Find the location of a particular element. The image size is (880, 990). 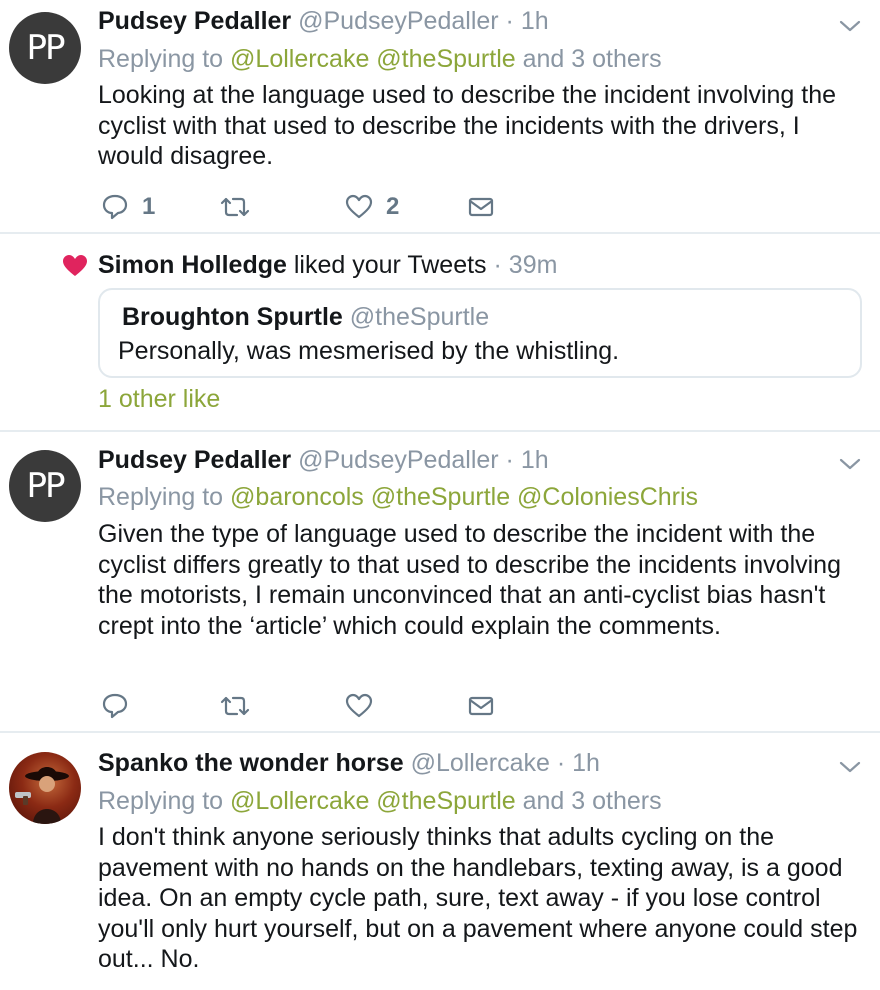

like-button is located at coordinates (359, 706).